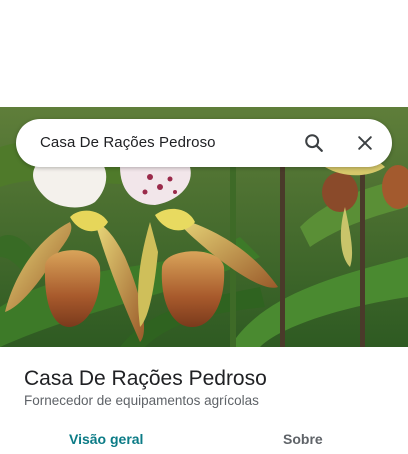 This screenshot has height=454, width=408. What do you see at coordinates (365, 143) in the screenshot?
I see `close-icon` at bounding box center [365, 143].